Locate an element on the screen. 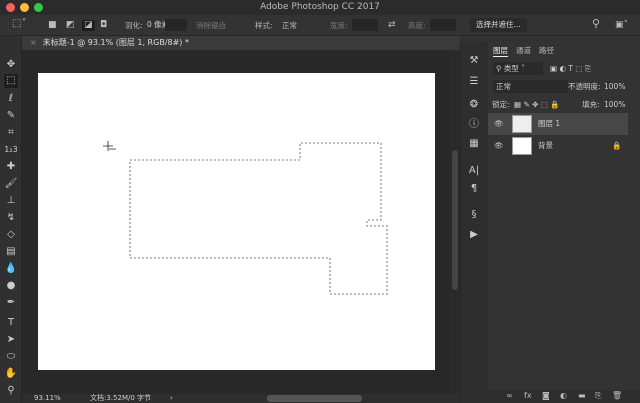 The image size is (640, 403). adjustment-layer-icon: ◐ is located at coordinates (563, 395).